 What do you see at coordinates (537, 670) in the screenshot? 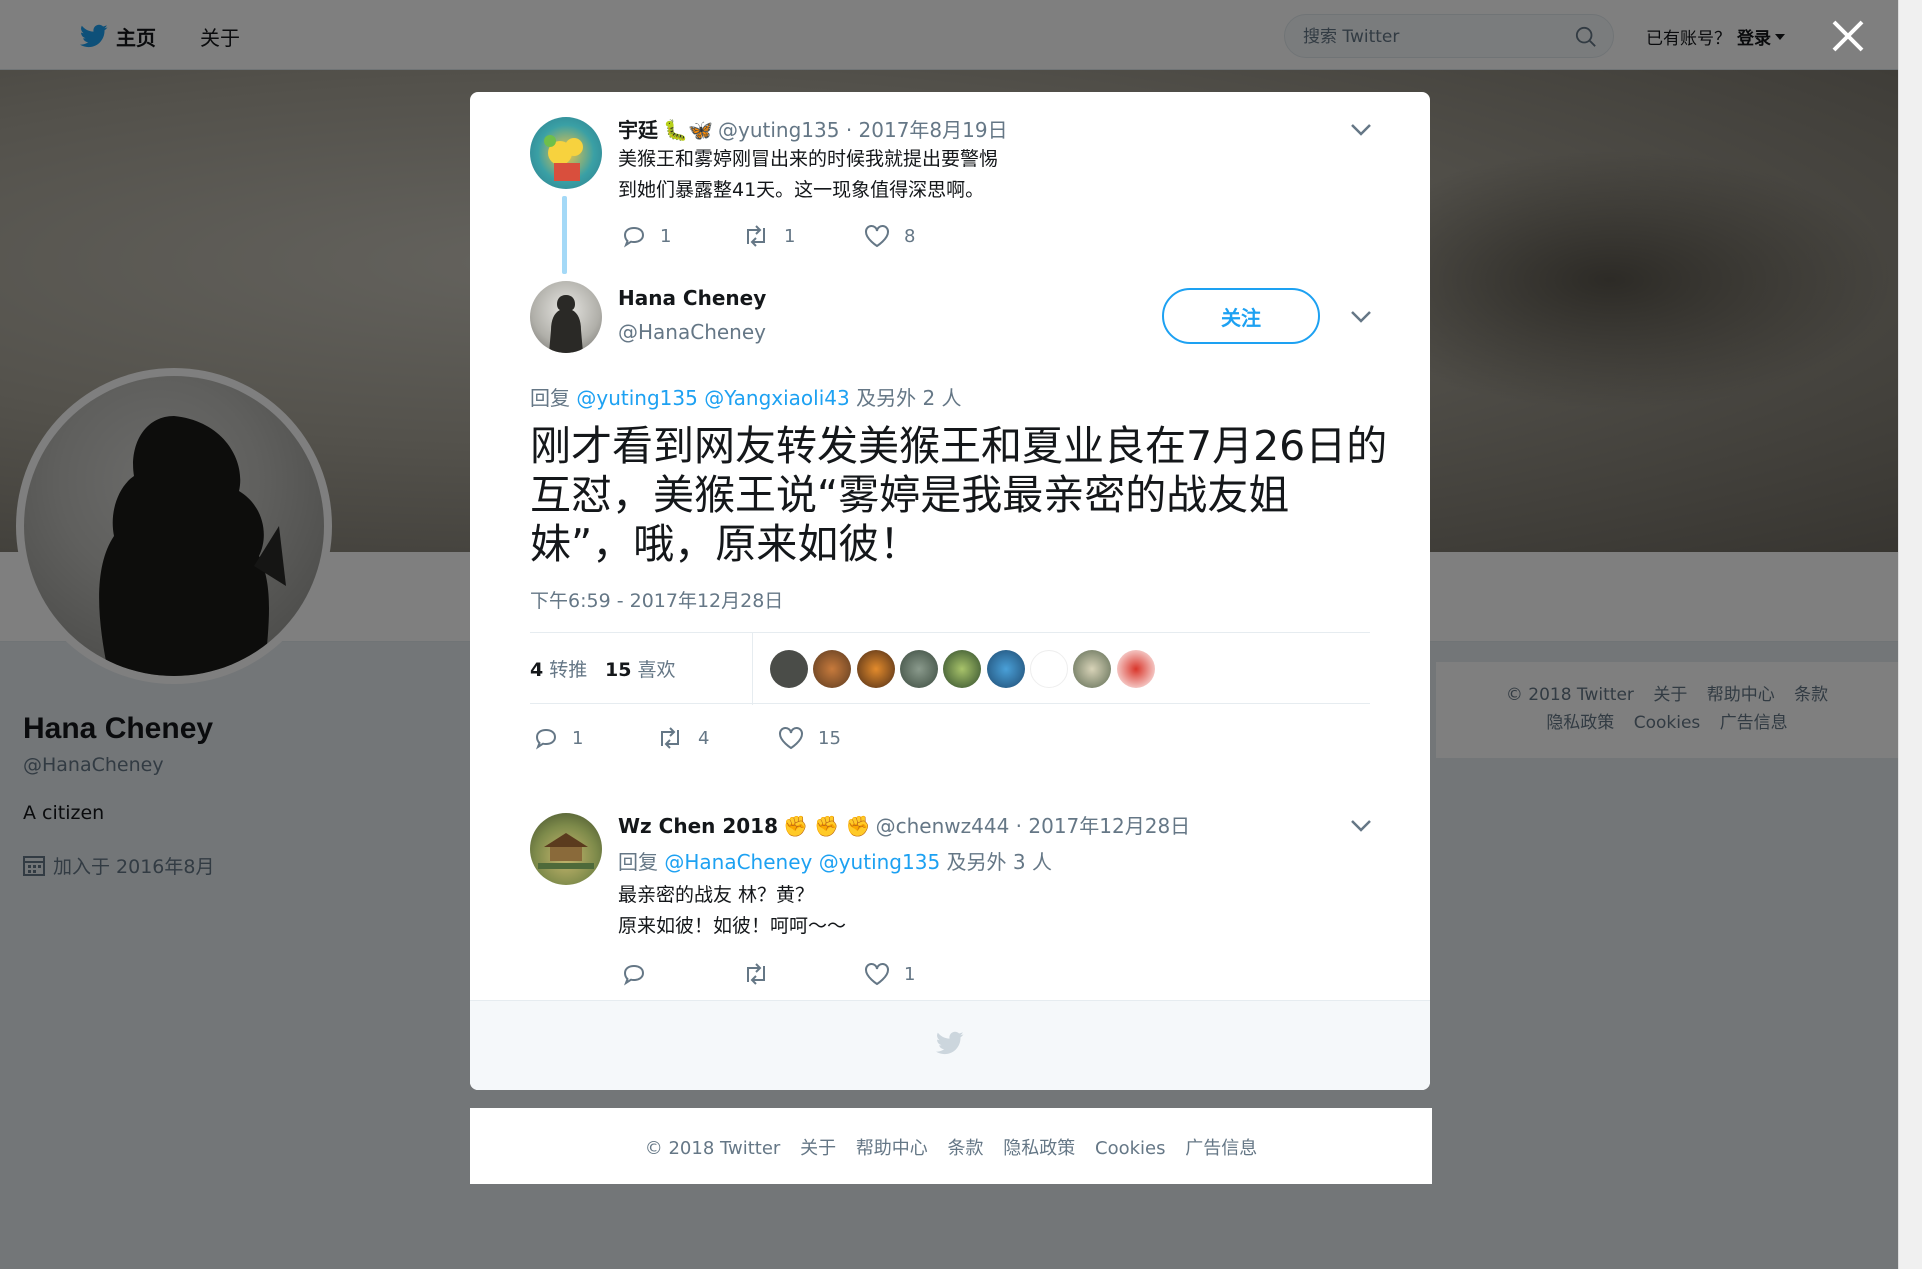
I see `retweet-stat-count: 4` at bounding box center [537, 670].